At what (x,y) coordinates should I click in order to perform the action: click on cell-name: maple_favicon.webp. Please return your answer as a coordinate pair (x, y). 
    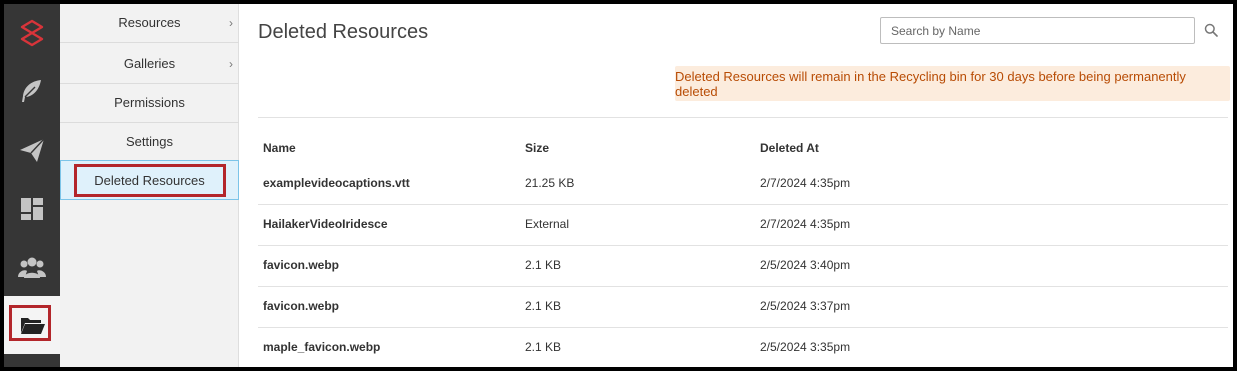
    Looking at the image, I should click on (322, 347).